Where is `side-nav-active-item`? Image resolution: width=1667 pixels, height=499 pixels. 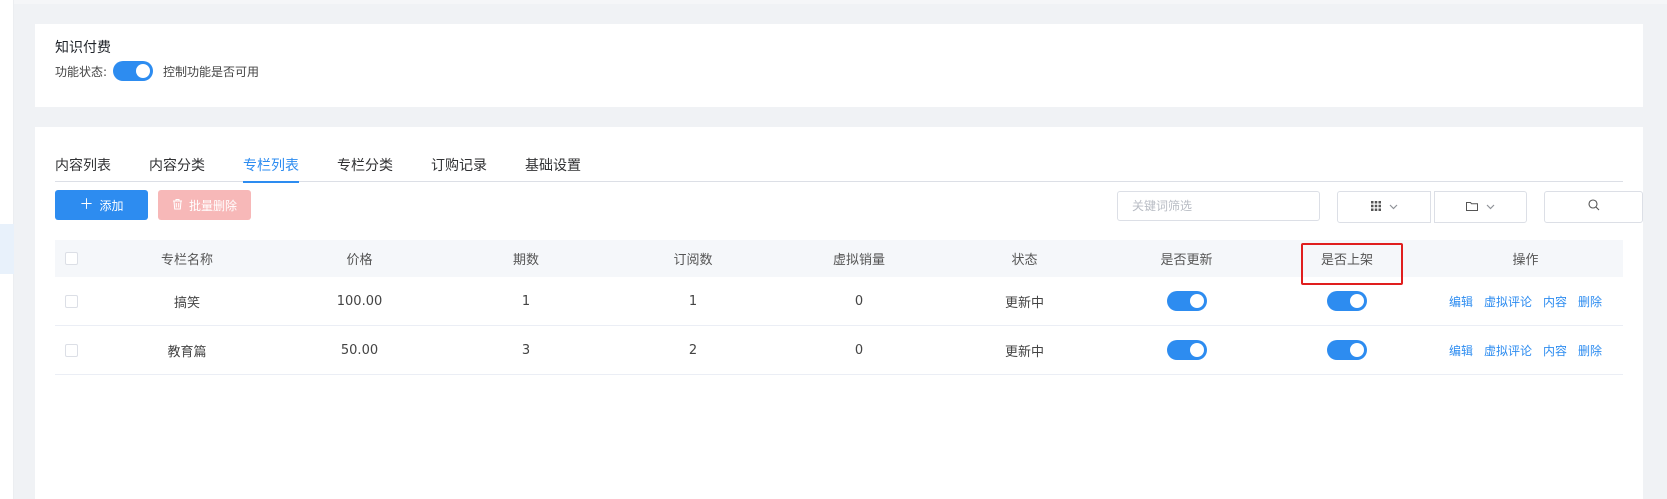 side-nav-active-item is located at coordinates (7, 249).